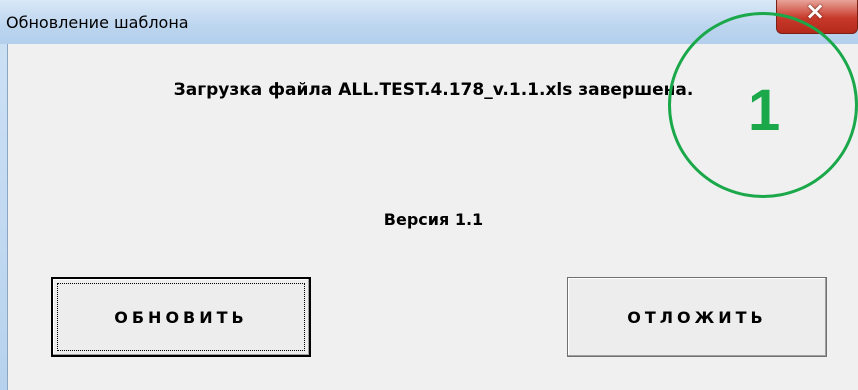  Describe the element at coordinates (815, 12) in the screenshot. I see `close-icon: ×` at that location.